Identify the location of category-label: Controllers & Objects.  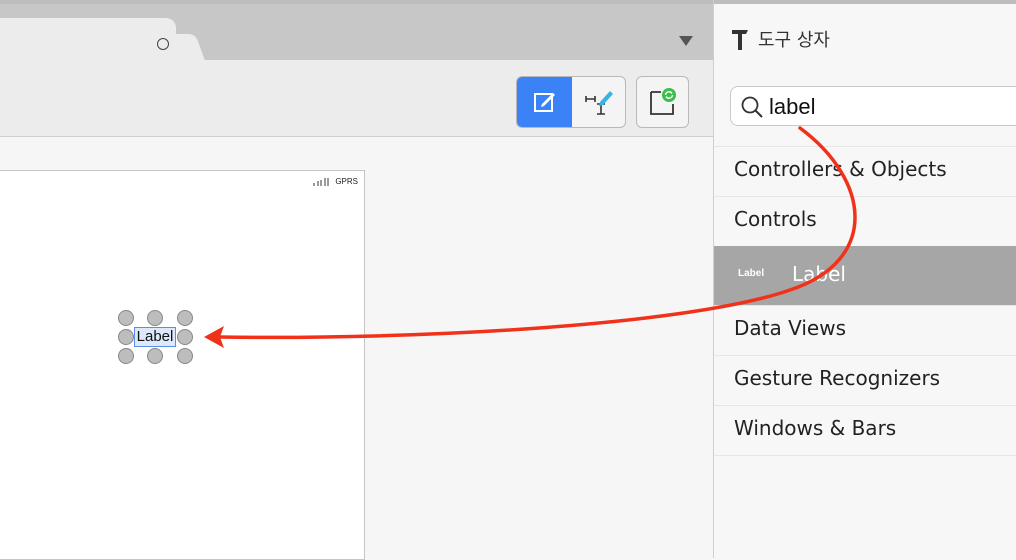
(840, 169).